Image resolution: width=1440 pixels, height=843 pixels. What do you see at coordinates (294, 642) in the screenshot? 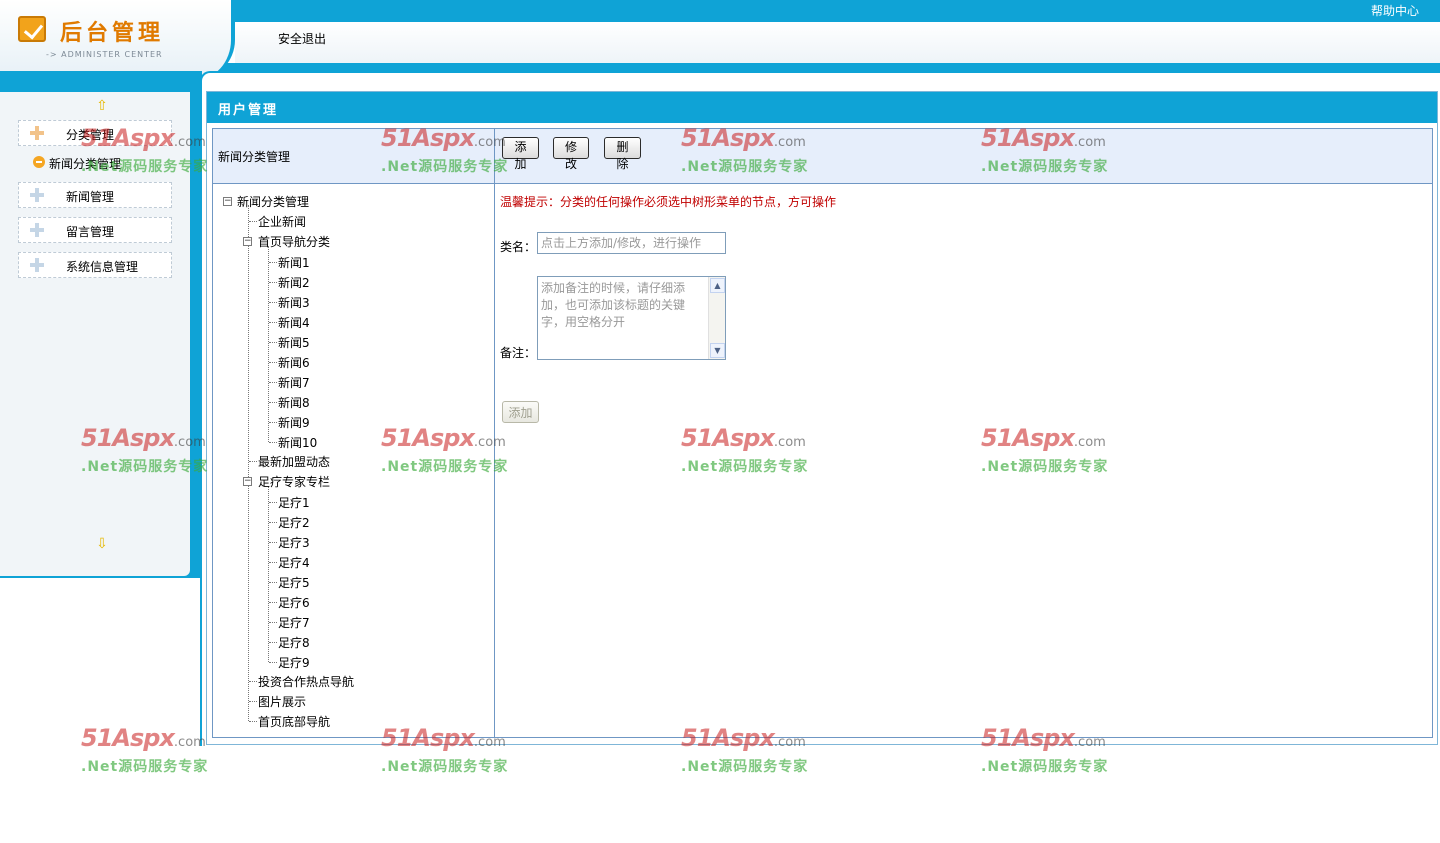
I see `tree-leaf: 足疗8` at bounding box center [294, 642].